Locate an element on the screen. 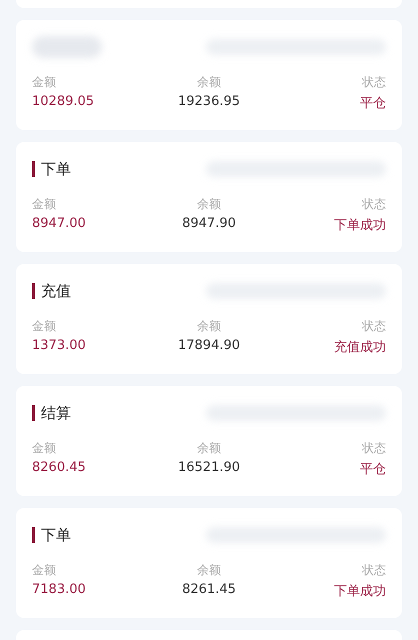 The image size is (418, 640). record-type: 结算 is located at coordinates (56, 413).